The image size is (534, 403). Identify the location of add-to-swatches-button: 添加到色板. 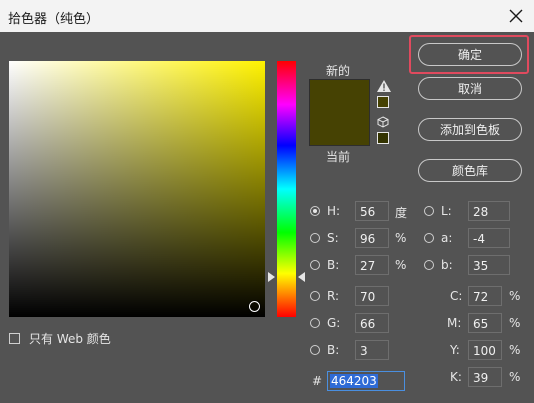
(470, 129).